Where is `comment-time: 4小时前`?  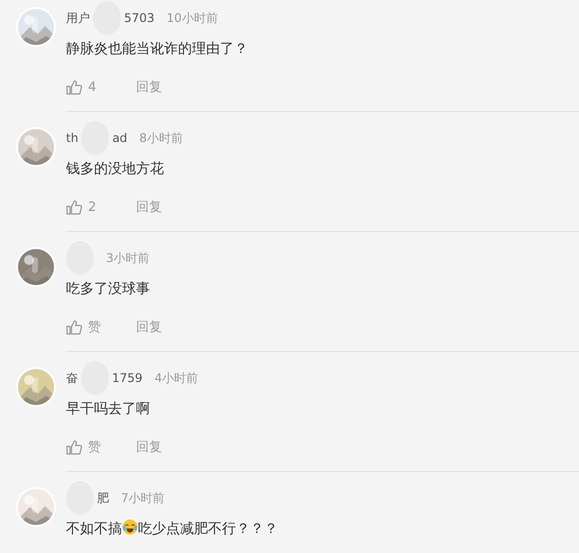
comment-time: 4小时前 is located at coordinates (176, 378).